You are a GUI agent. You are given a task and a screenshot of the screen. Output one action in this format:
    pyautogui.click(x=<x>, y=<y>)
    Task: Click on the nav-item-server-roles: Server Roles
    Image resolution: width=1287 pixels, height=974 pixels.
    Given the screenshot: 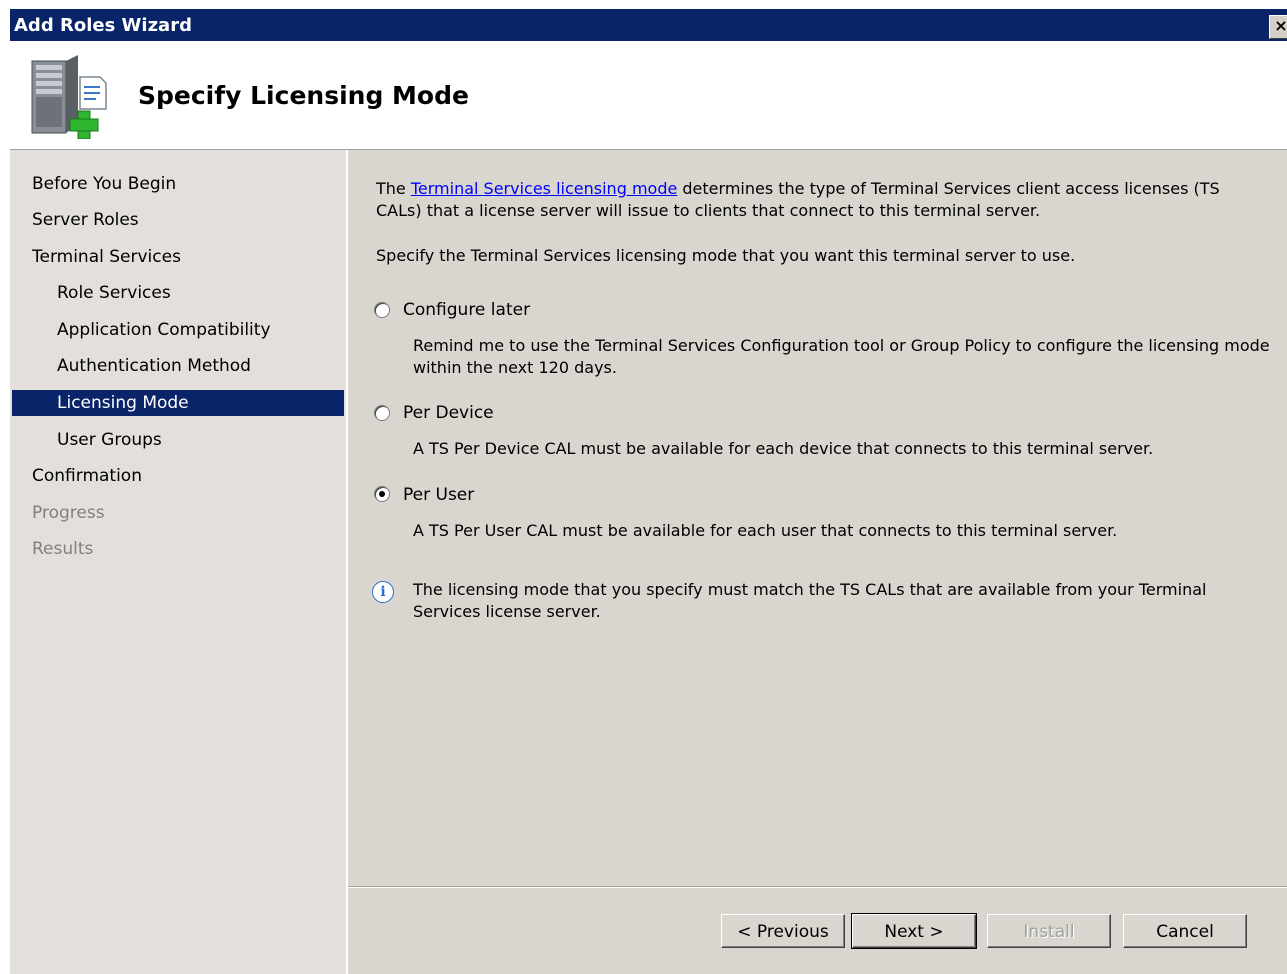 What is the action you would take?
    pyautogui.click(x=178, y=220)
    